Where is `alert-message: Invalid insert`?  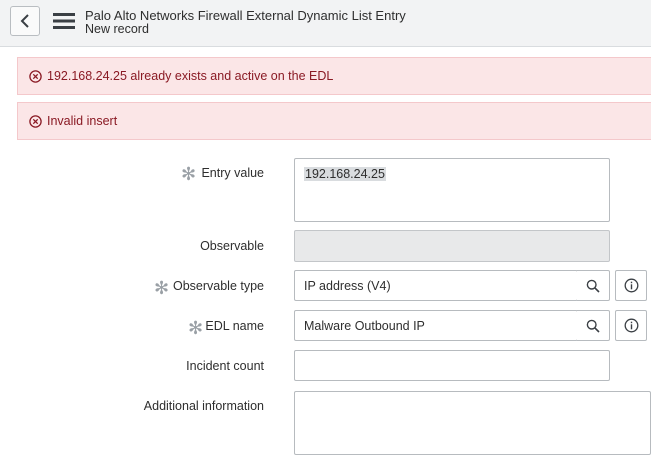
alert-message: Invalid insert is located at coordinates (82, 121).